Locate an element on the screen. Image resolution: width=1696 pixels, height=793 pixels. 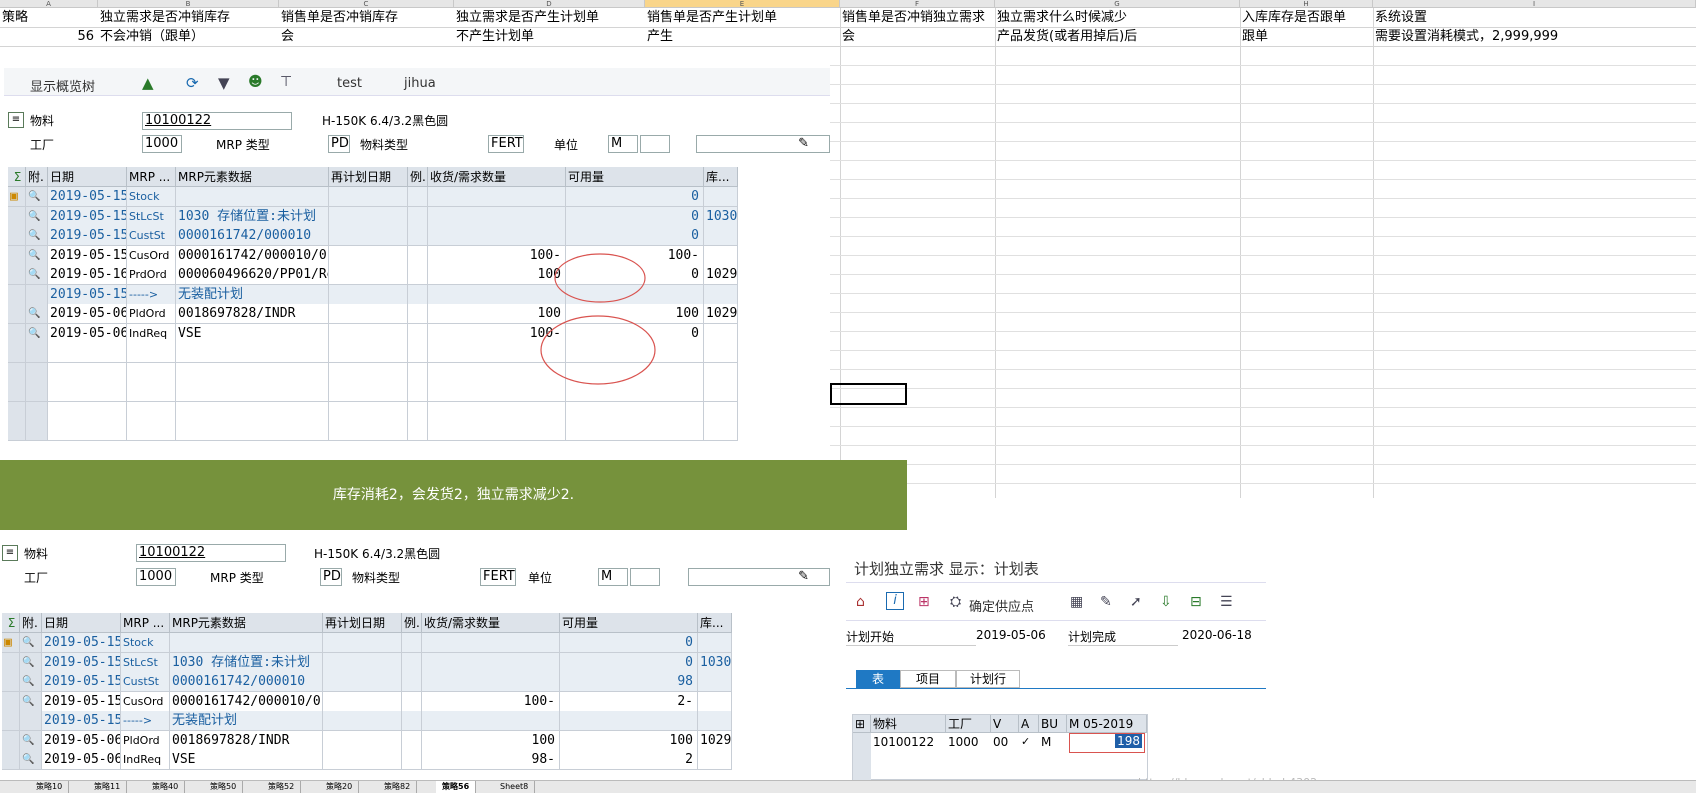
edit-icon: ✎ is located at coordinates (1106, 602).